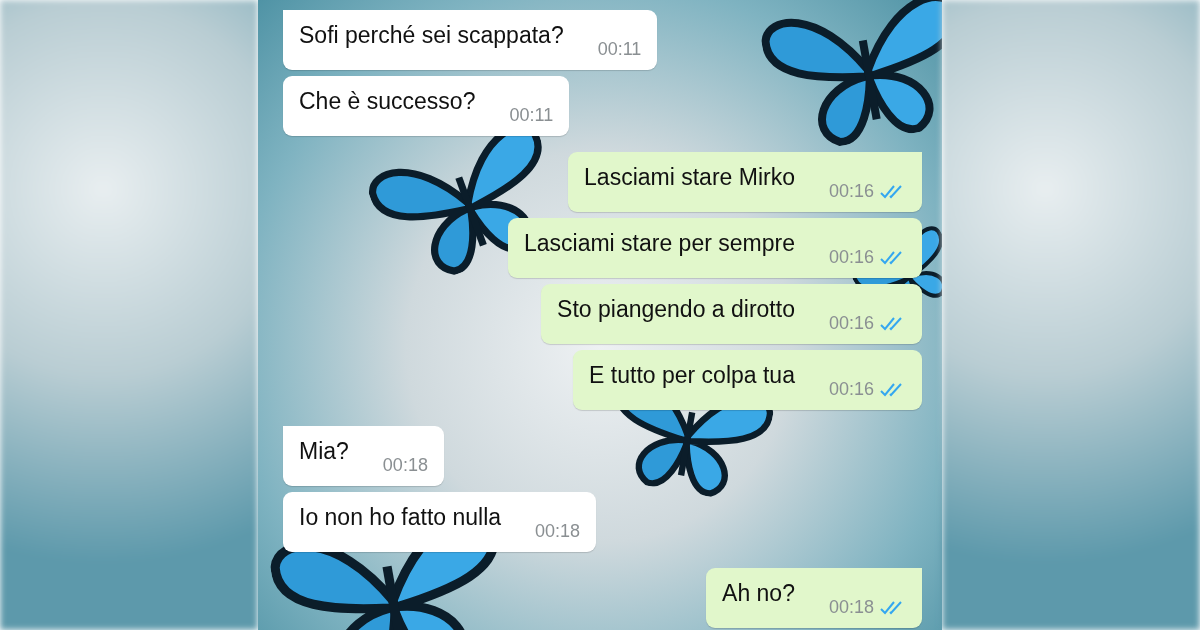 This screenshot has height=630, width=1200. I want to click on message-text: Lasciami stare per sempre, so click(659, 243).